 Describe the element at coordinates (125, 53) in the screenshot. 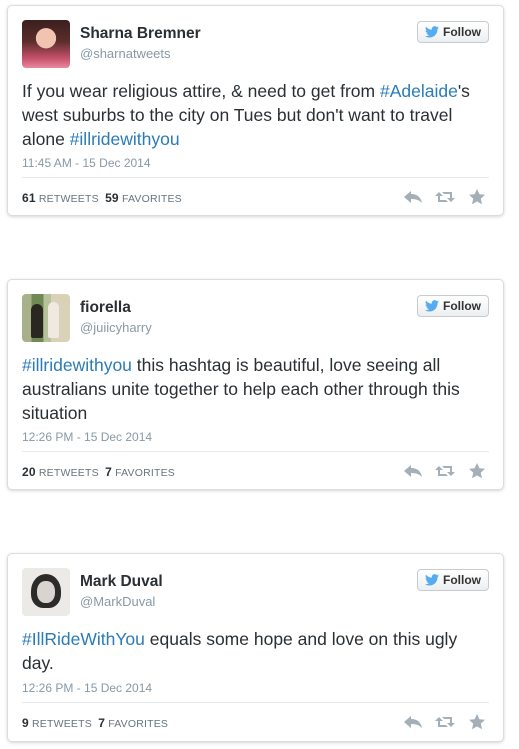

I see `author-handle: @sharnatweets` at that location.